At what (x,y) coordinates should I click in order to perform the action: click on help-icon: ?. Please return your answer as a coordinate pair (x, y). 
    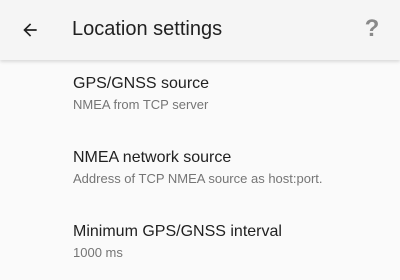
    Looking at the image, I should click on (372, 28).